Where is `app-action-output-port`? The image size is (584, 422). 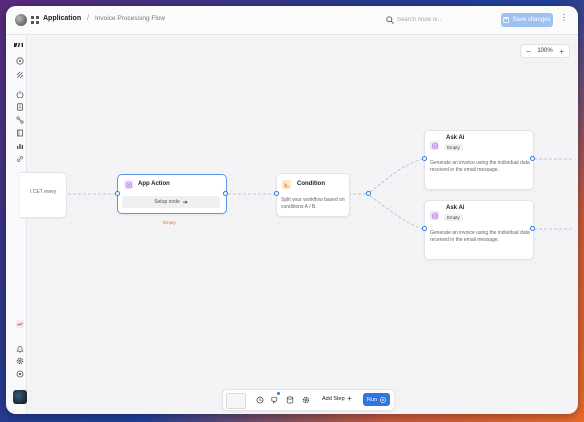 app-action-output-port is located at coordinates (225, 193).